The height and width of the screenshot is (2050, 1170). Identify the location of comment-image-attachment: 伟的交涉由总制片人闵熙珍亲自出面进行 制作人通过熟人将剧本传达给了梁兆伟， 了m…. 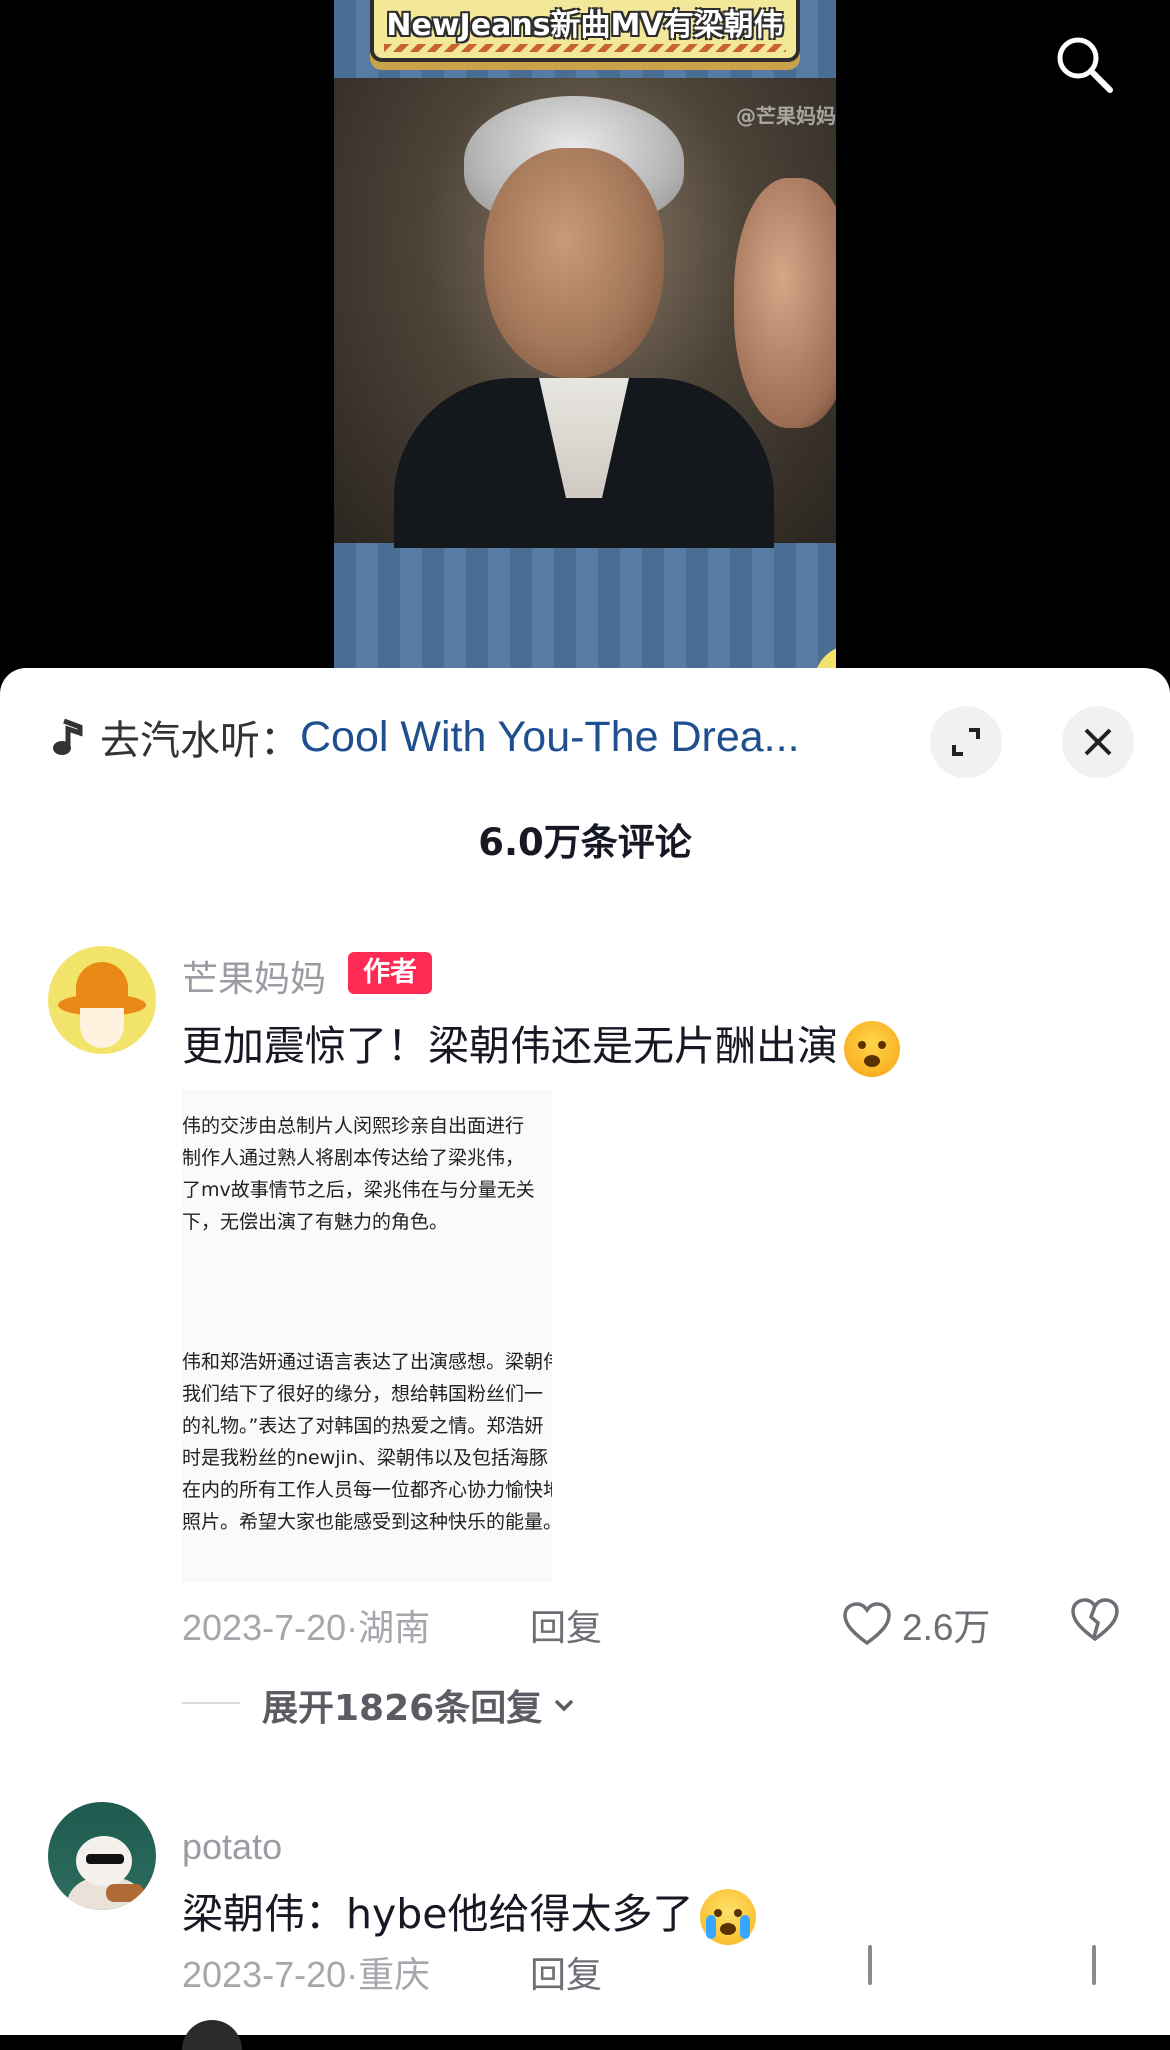
(367, 1336).